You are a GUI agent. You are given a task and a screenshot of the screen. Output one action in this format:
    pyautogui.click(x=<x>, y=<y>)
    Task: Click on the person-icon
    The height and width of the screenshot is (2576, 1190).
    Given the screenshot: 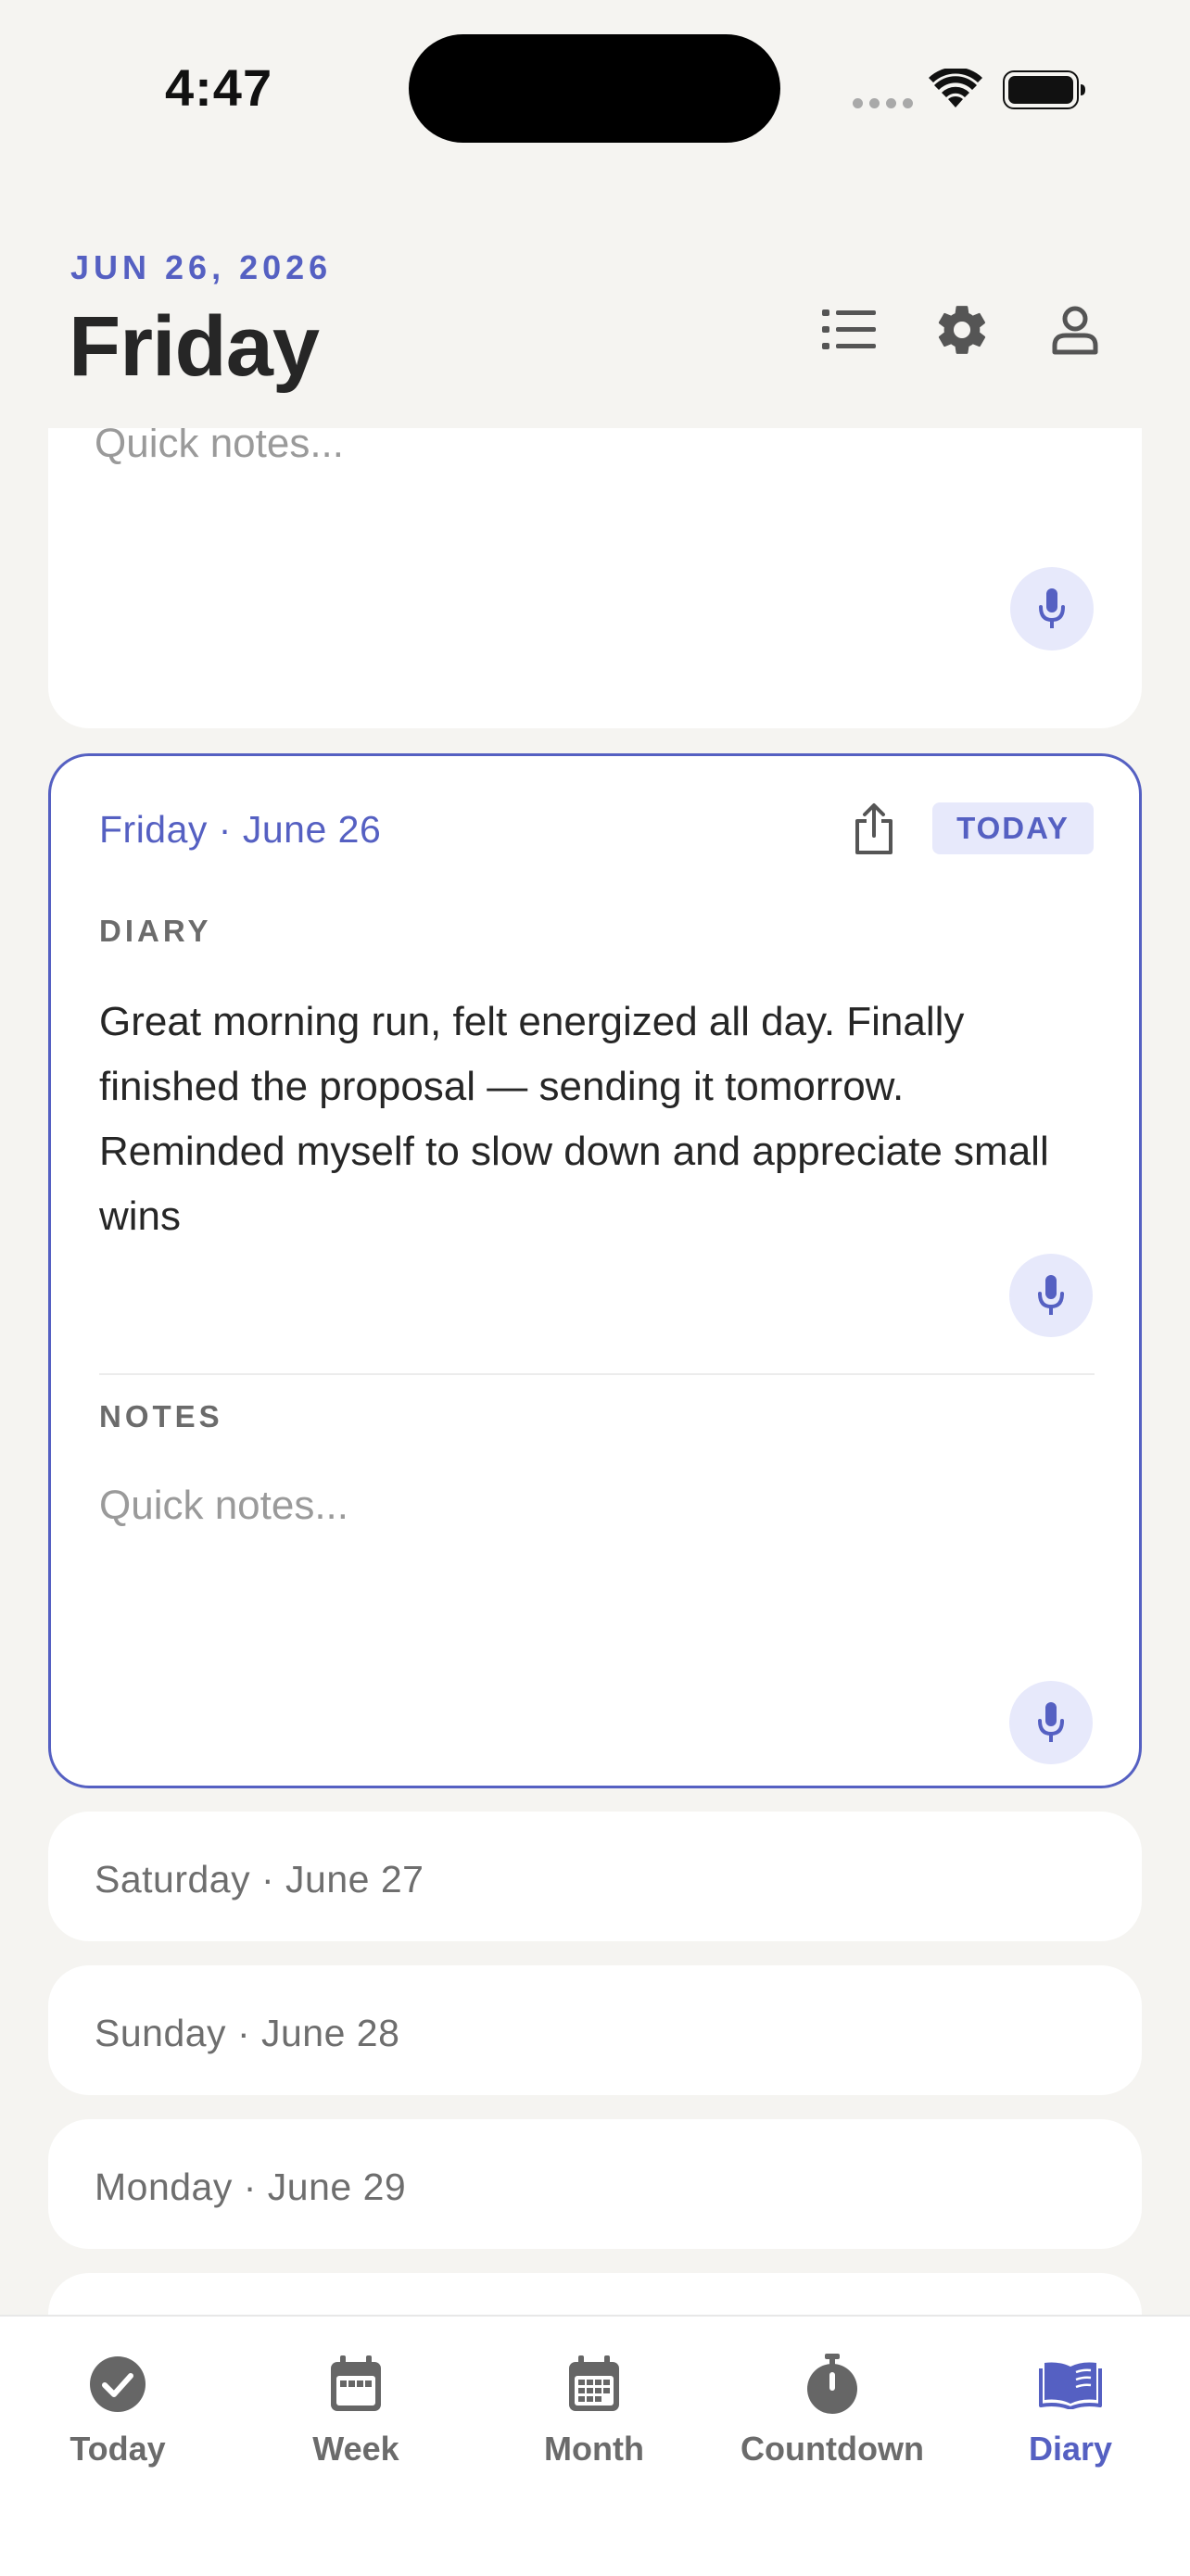 What is the action you would take?
    pyautogui.click(x=1075, y=330)
    